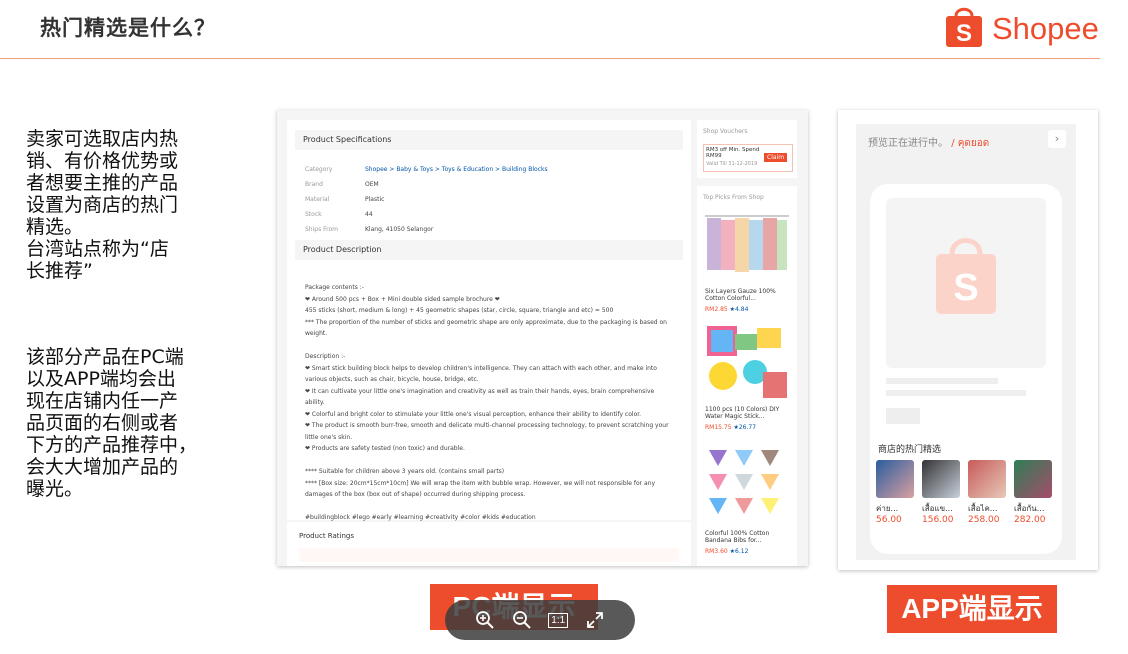  Describe the element at coordinates (733, 197) in the screenshot. I see `top-picks-title: Top Picks From Shop` at that location.